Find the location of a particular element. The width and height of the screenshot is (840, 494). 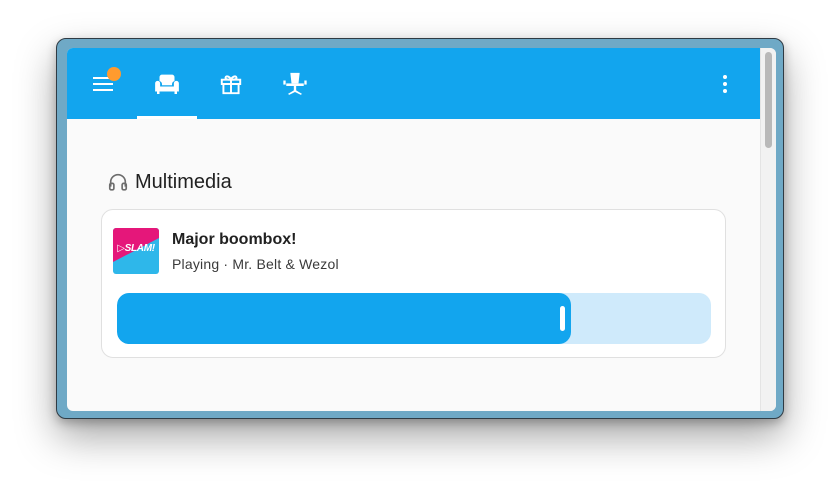

section-heading: Multimedia is located at coordinates (169, 182).